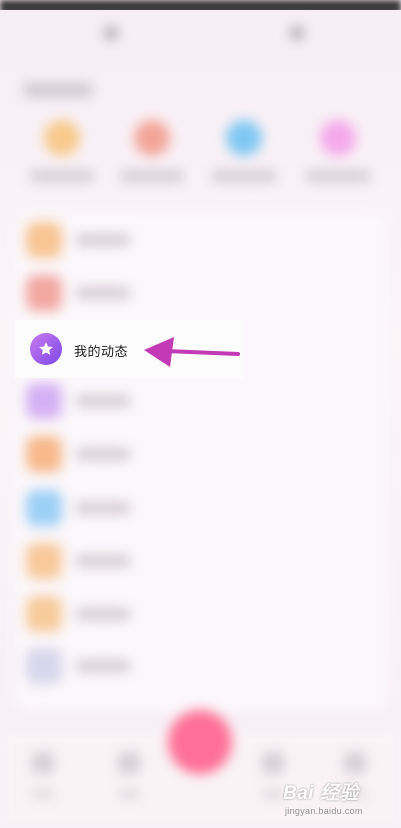  I want to click on star-icon, so click(46, 349).